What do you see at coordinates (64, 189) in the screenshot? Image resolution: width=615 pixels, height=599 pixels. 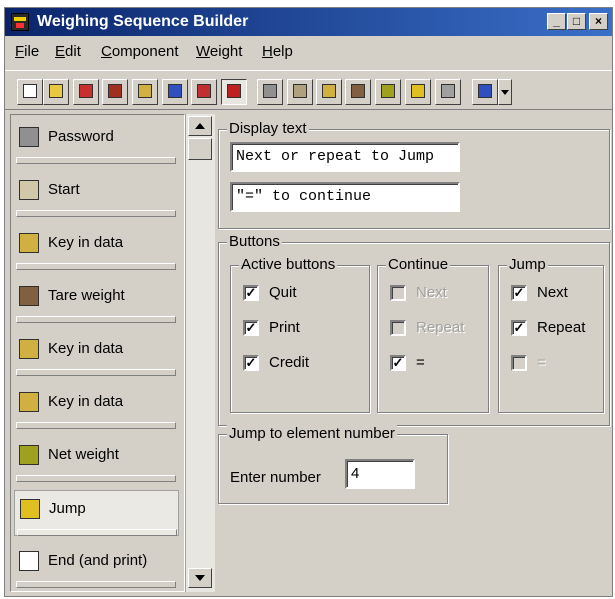 I see `component-label: Start` at bounding box center [64, 189].